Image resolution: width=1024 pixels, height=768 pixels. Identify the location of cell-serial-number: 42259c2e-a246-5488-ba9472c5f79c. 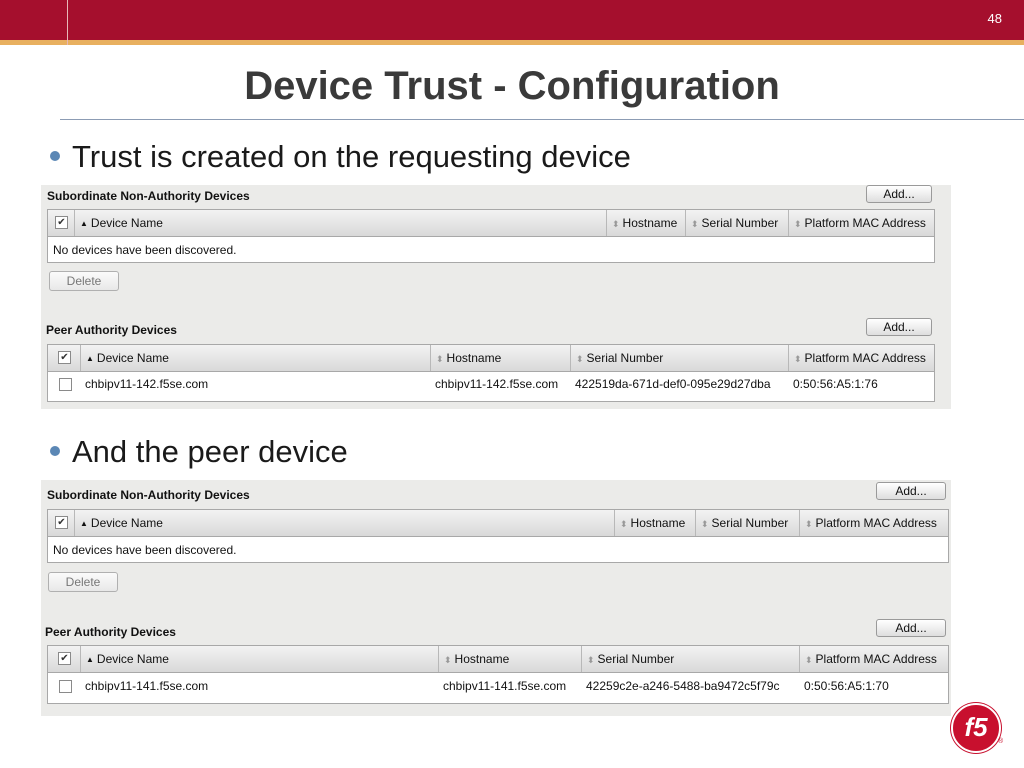
(683, 686).